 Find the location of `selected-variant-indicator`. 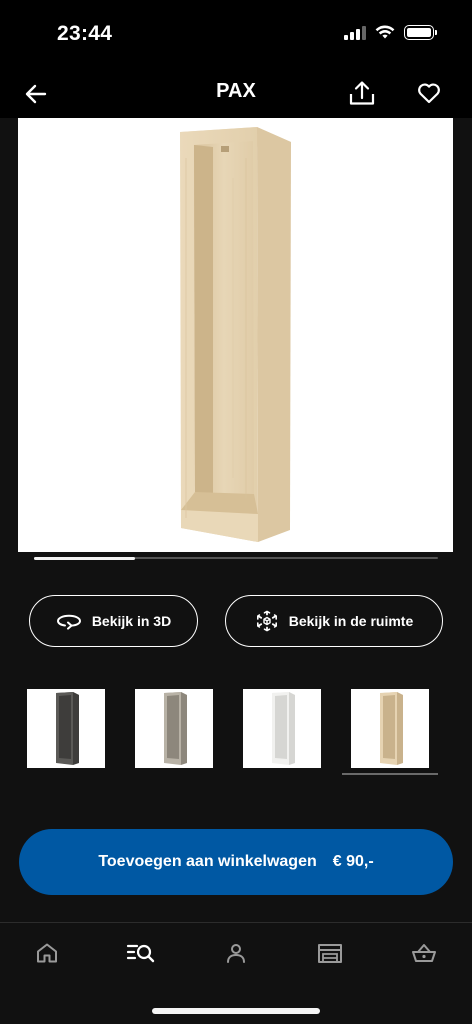

selected-variant-indicator is located at coordinates (390, 774).